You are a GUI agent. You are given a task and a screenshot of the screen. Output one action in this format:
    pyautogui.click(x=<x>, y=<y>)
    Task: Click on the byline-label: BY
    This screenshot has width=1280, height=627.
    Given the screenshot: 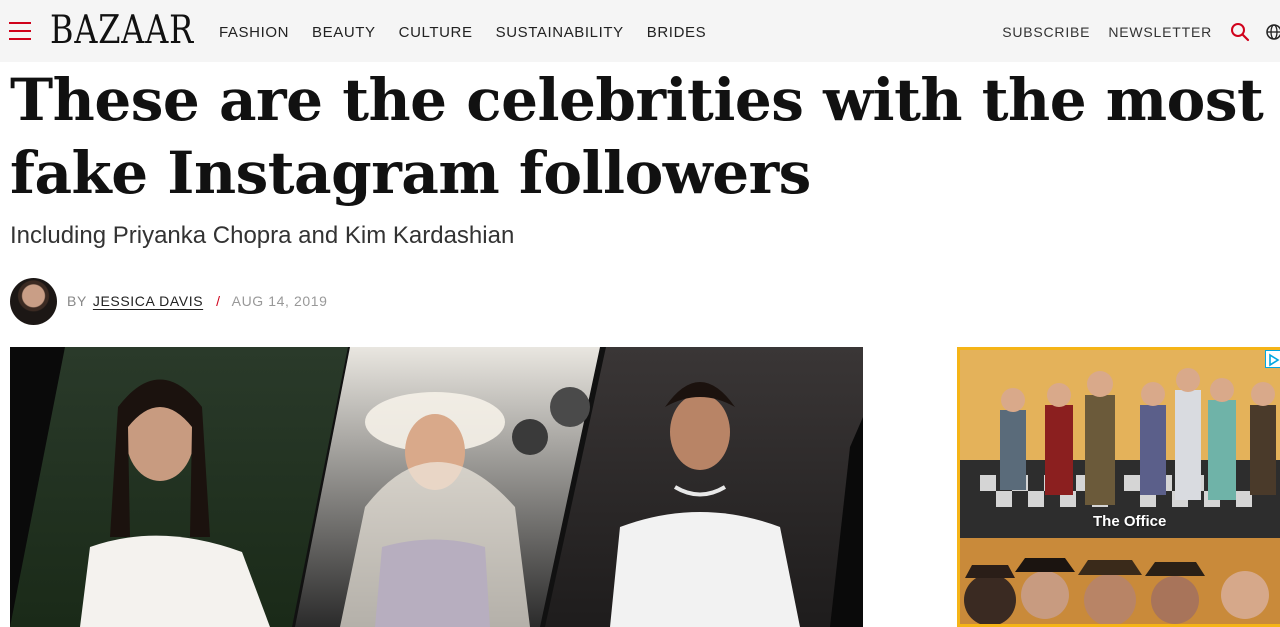 What is the action you would take?
    pyautogui.click(x=77, y=301)
    